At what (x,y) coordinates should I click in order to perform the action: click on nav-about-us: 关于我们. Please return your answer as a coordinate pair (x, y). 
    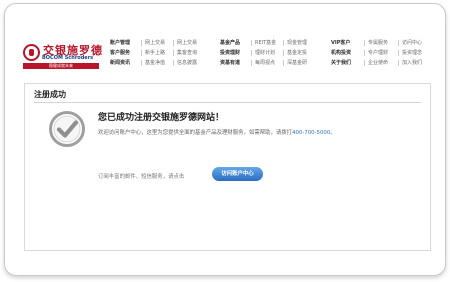
    Looking at the image, I should click on (341, 63).